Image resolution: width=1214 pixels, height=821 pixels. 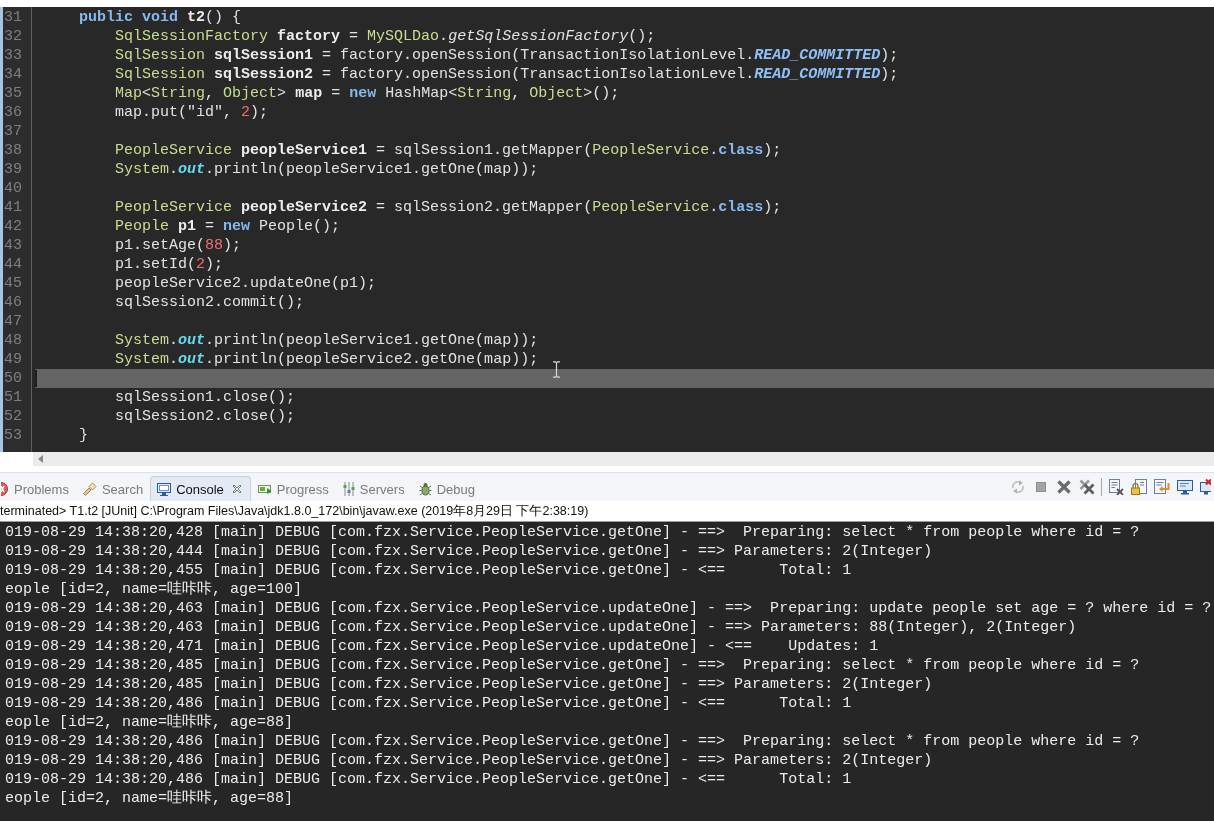 What do you see at coordinates (556, 369) in the screenshot?
I see `i-beam-cursor-icon` at bounding box center [556, 369].